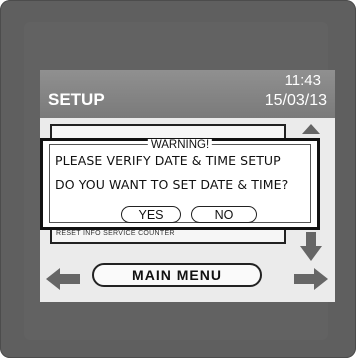 This screenshot has width=356, height=358. I want to click on arrow-left-icon, so click(64, 279).